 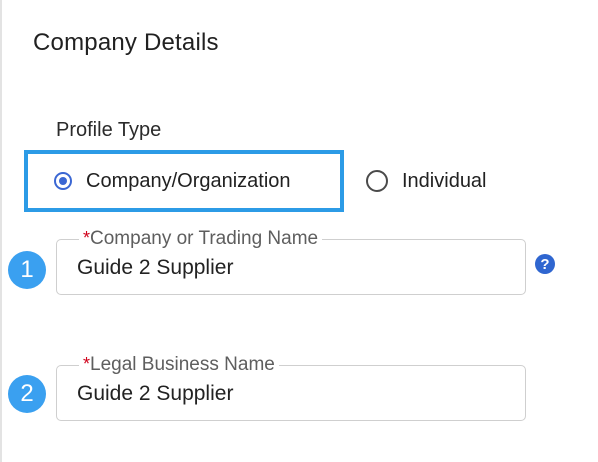 I want to click on radio-unchecked-icon, so click(x=377, y=181).